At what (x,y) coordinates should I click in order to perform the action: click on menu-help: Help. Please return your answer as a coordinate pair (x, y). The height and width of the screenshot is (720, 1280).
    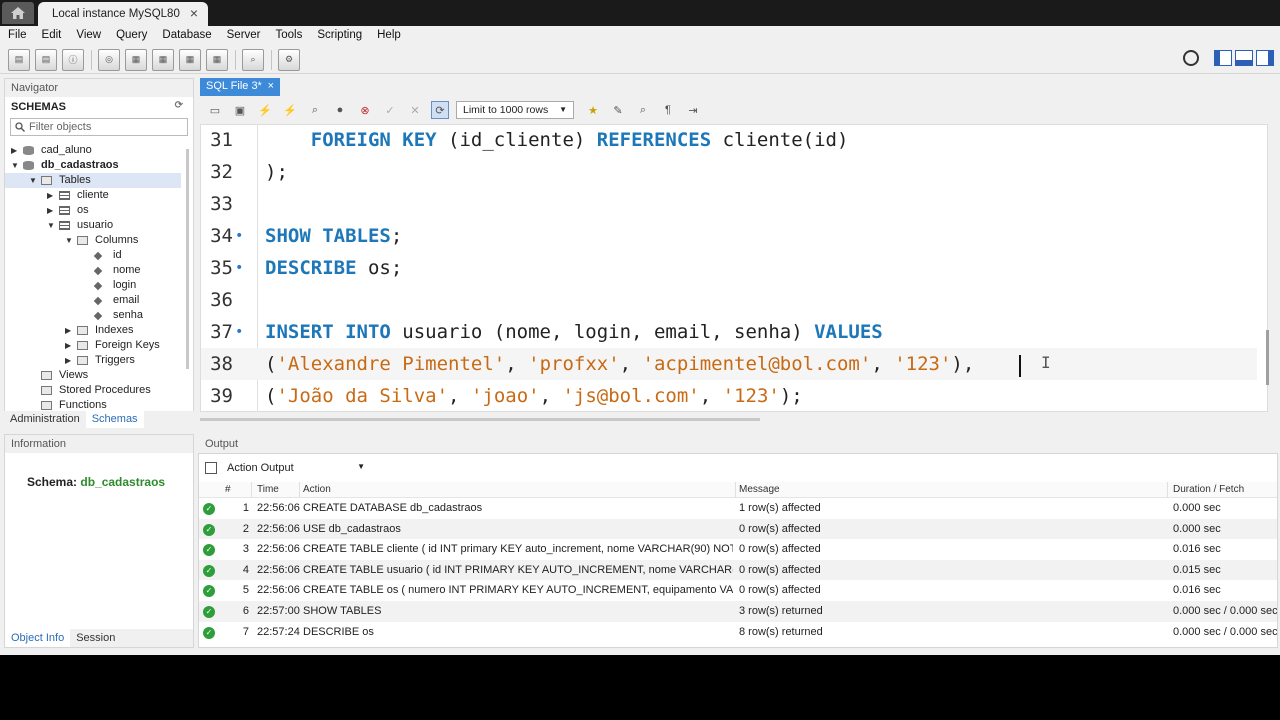
    Looking at the image, I should click on (389, 35).